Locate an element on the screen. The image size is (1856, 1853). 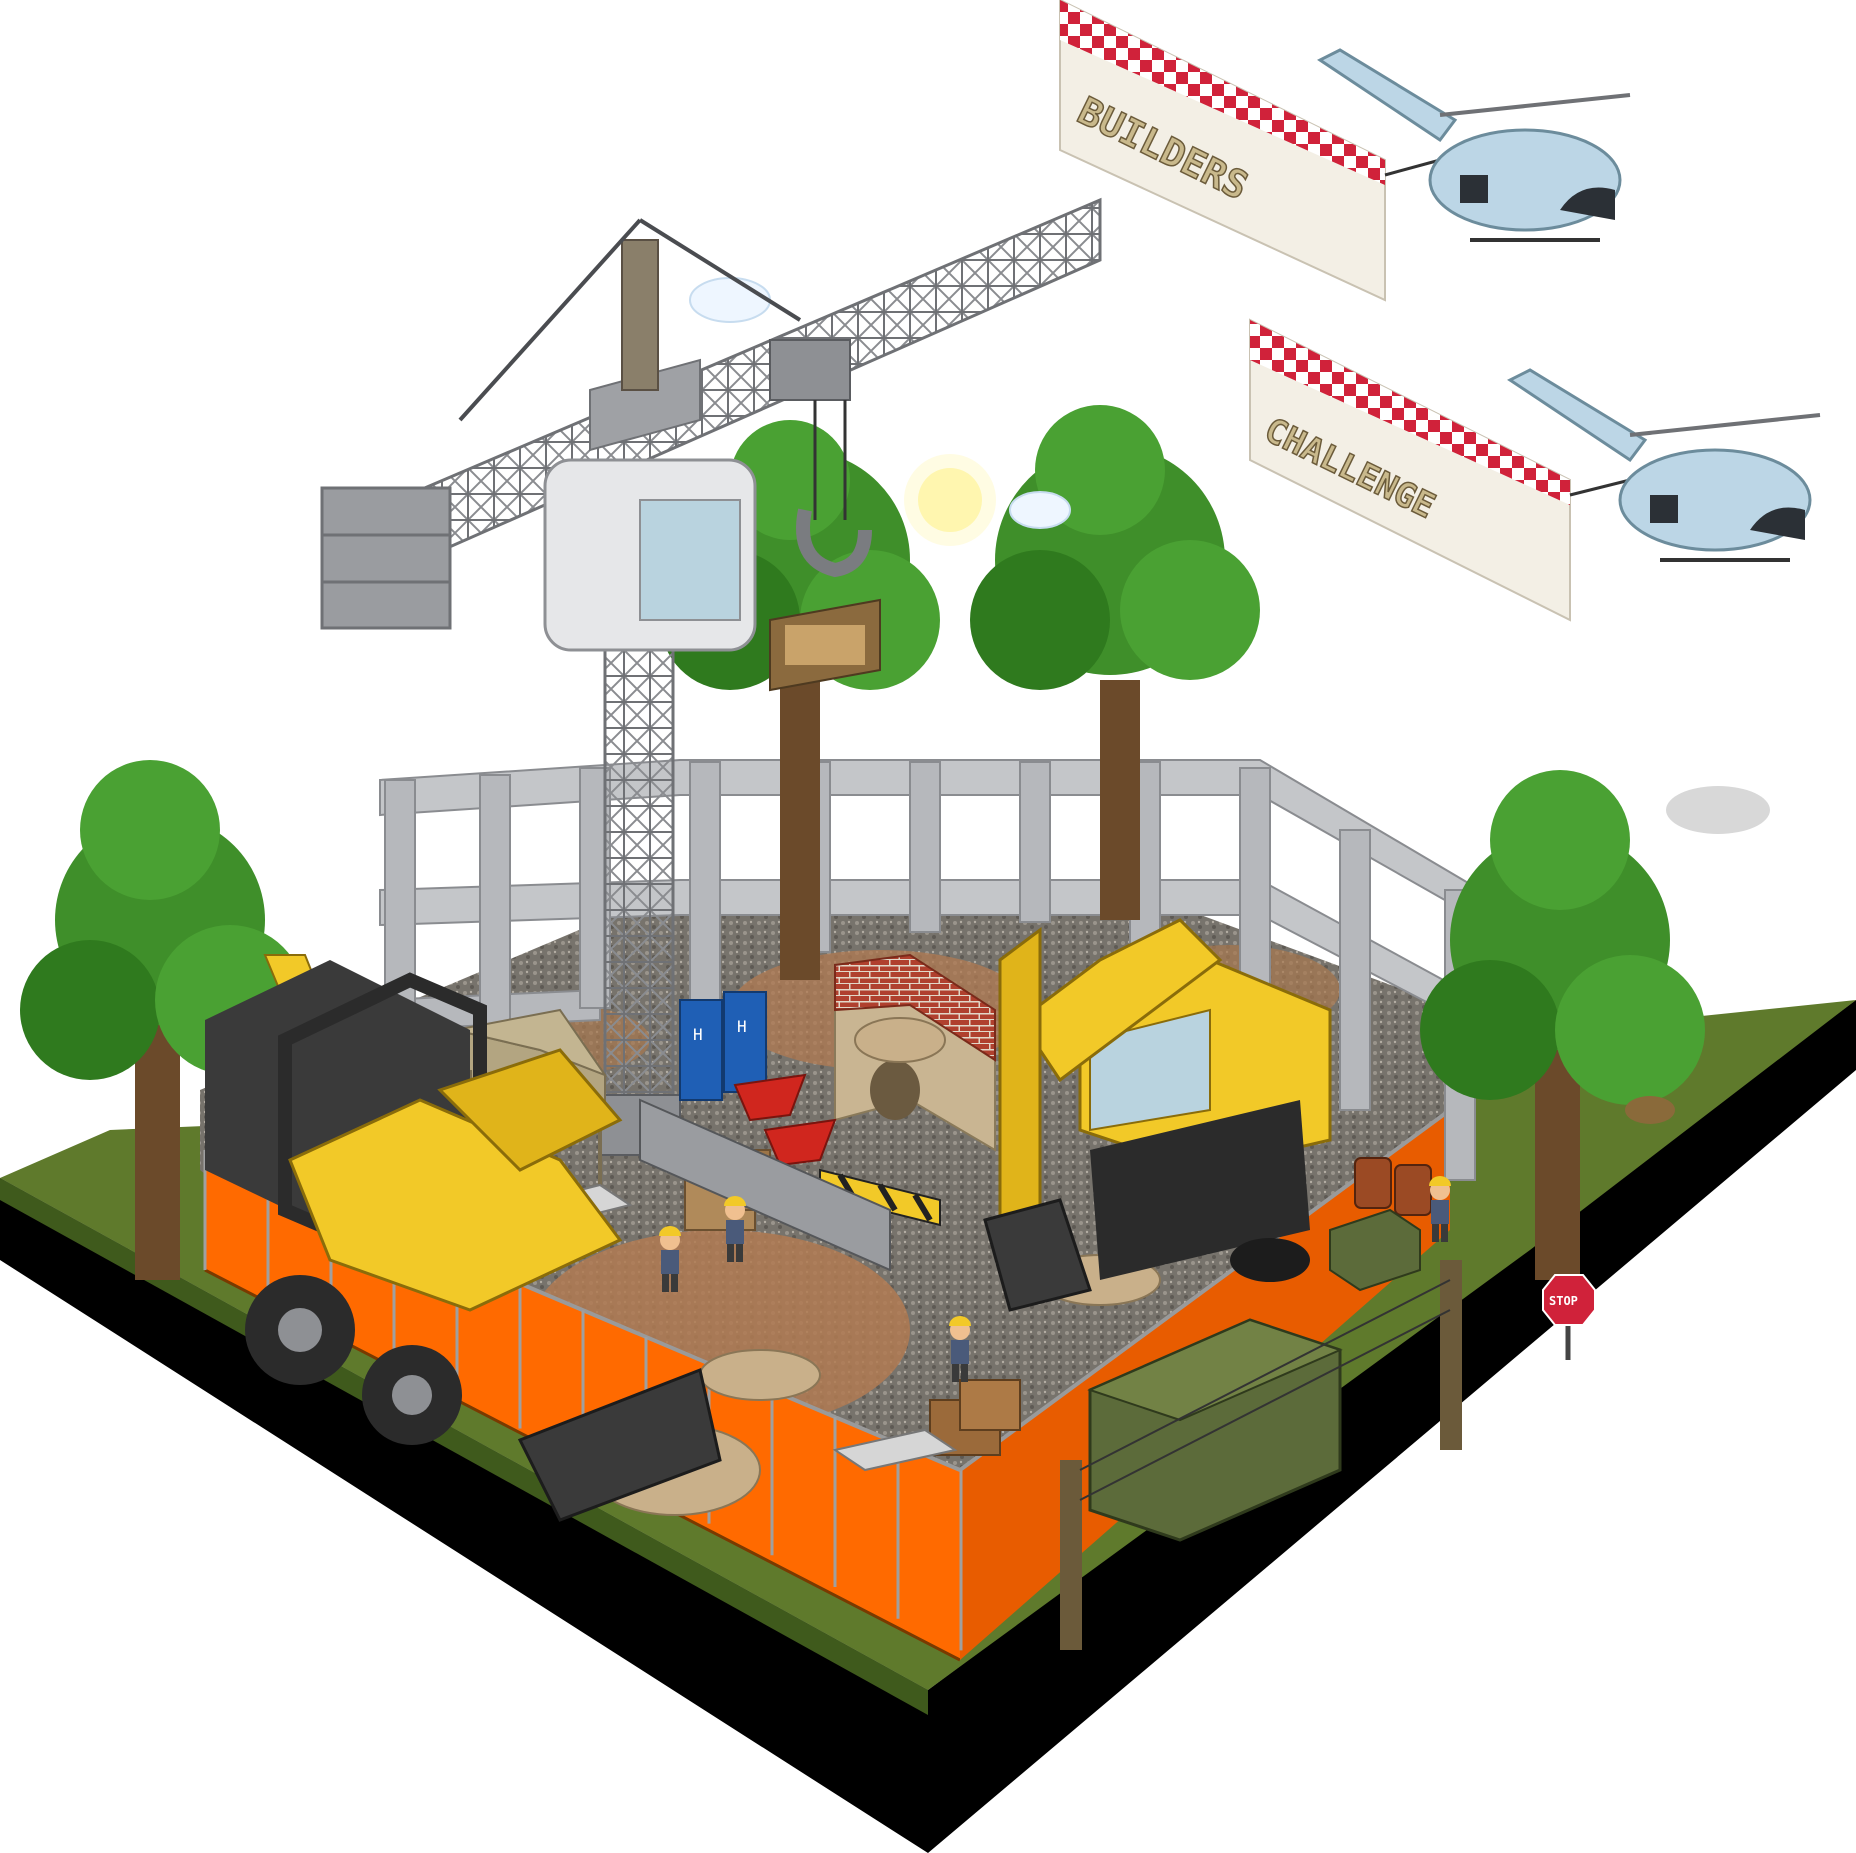
stop-sign-label: STOP is located at coordinates (1563, 1301).